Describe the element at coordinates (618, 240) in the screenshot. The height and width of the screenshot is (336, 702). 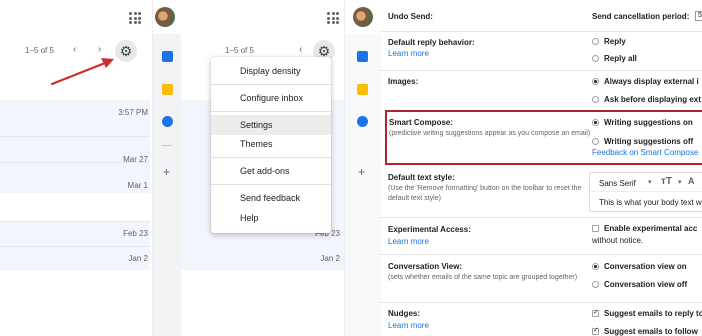
I see `experimental-note: without notice.` at that location.